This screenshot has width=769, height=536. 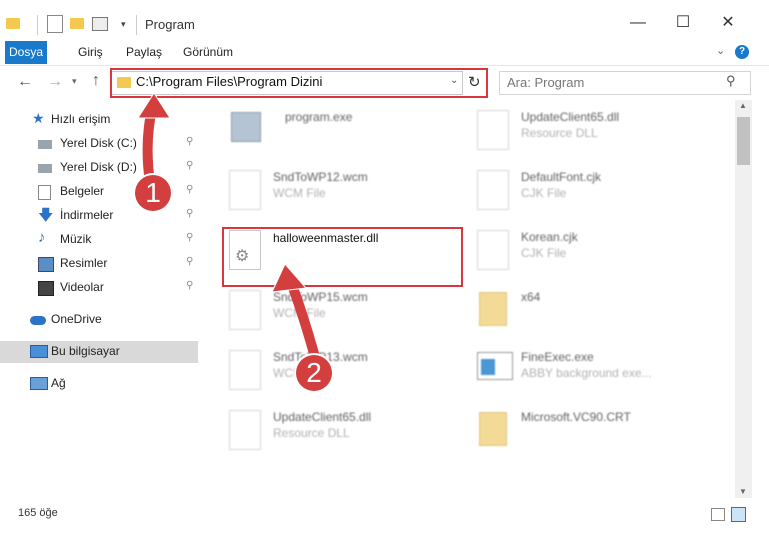 I want to click on callout-2: 2, so click(x=314, y=373).